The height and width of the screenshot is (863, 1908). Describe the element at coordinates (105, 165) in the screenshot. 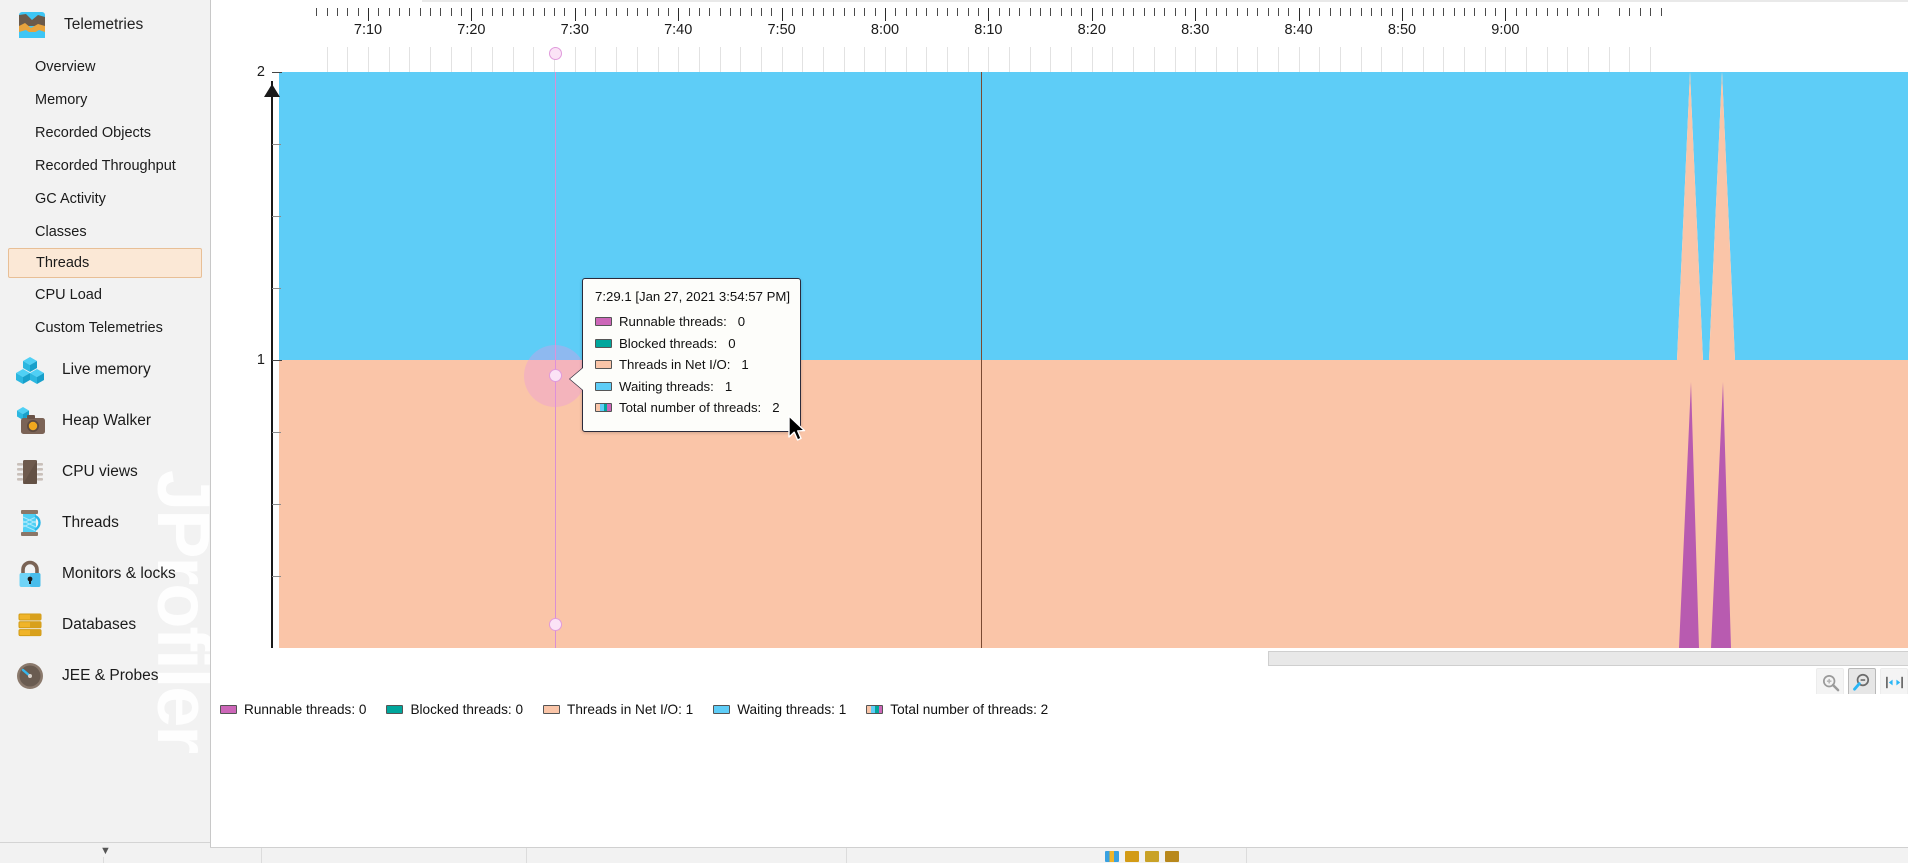

I see `sidebar-item-recorded-throughput: Recorded Throughput` at that location.